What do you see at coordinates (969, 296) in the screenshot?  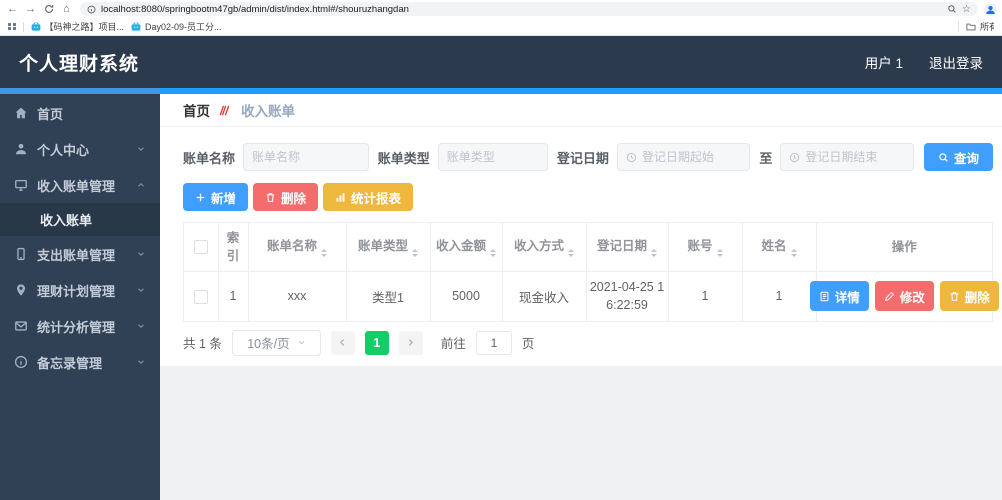 I see `remove-button: 删除` at bounding box center [969, 296].